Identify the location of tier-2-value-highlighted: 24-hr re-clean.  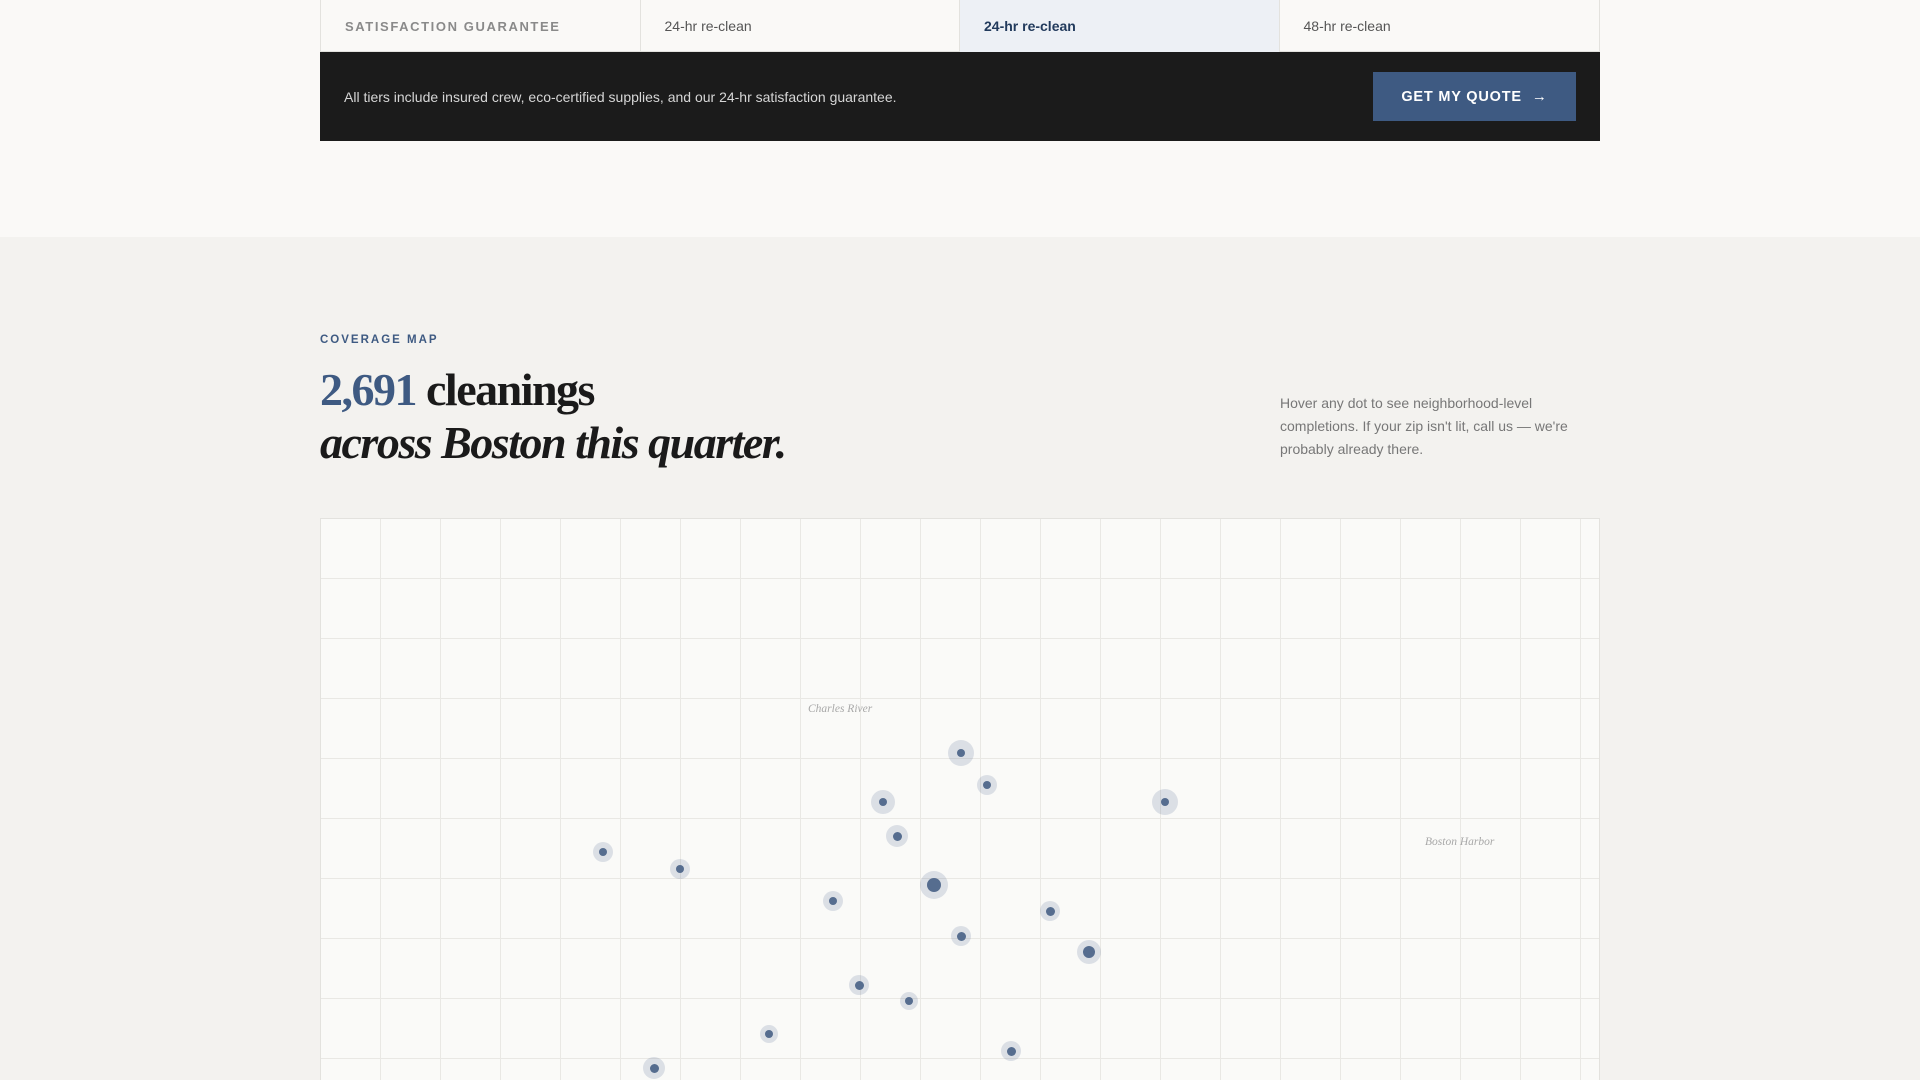
(1120, 26).